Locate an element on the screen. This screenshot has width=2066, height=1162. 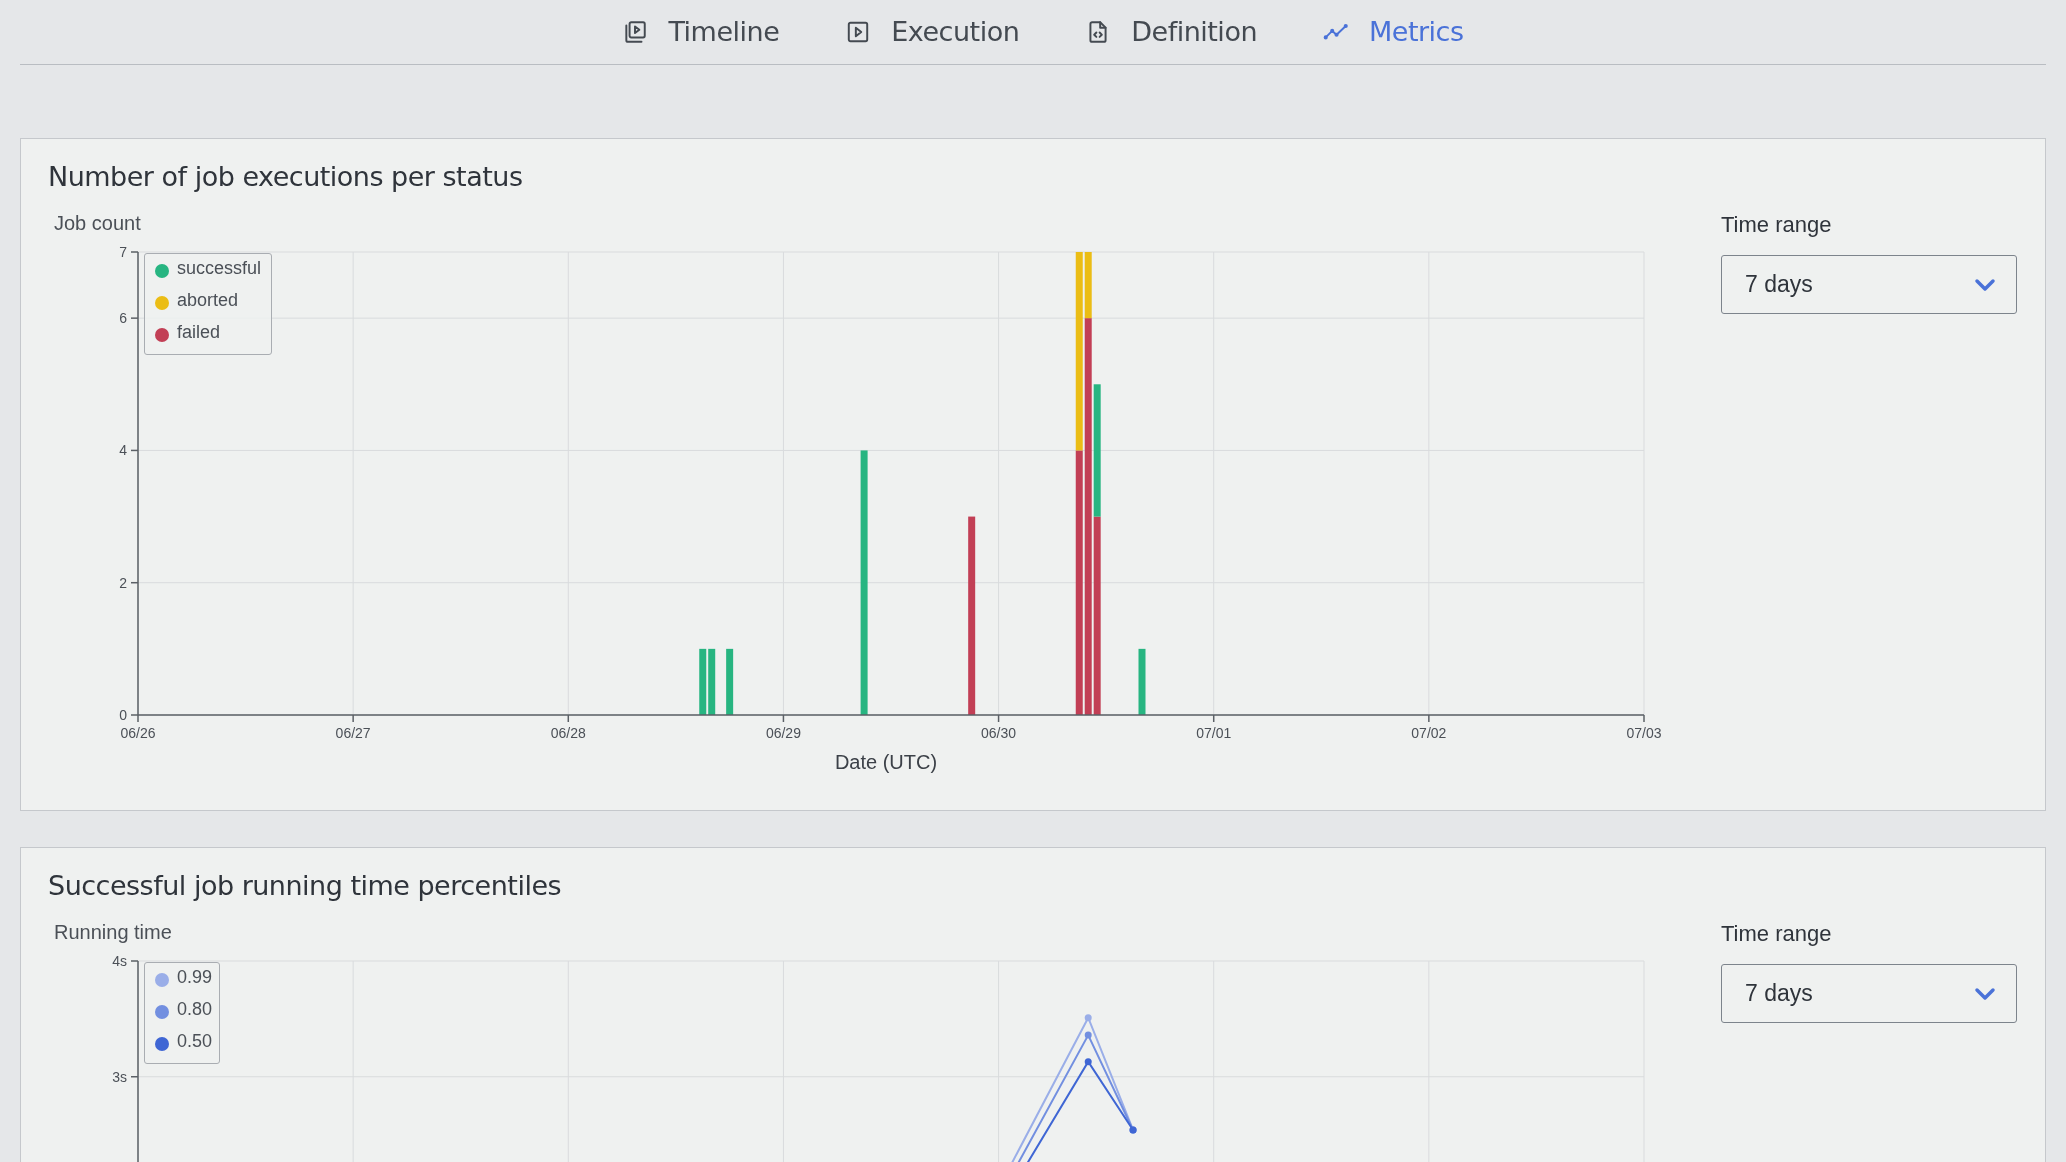
legend-label: failed is located at coordinates (199, 332).